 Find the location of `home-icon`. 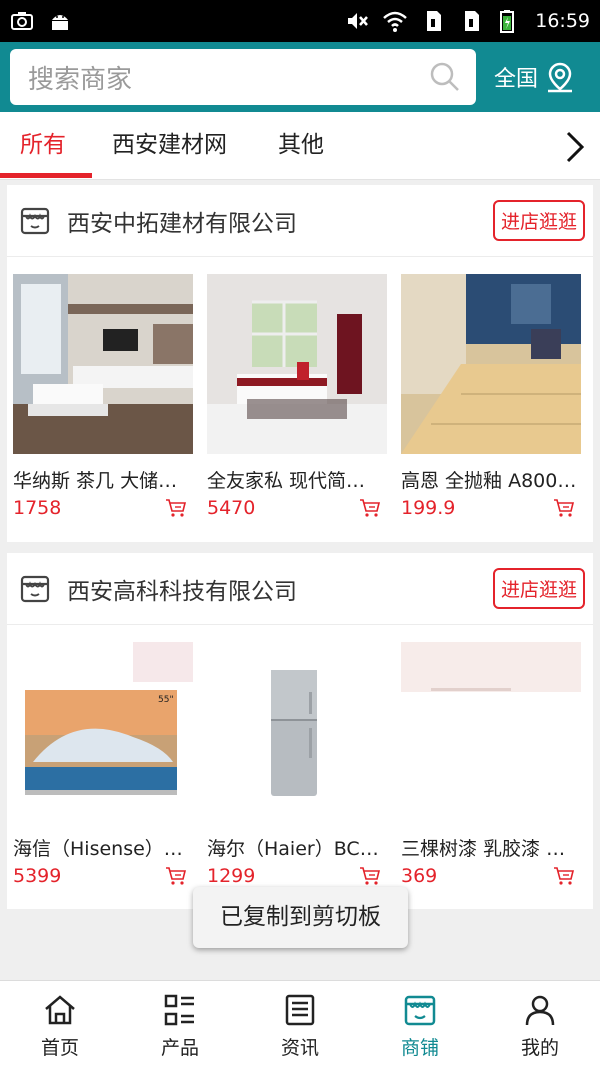

home-icon is located at coordinates (60, 1010).